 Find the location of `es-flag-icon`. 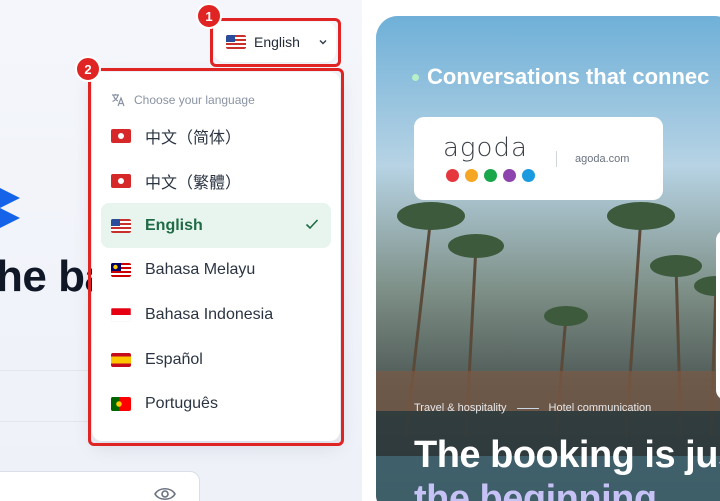

es-flag-icon is located at coordinates (121, 359).